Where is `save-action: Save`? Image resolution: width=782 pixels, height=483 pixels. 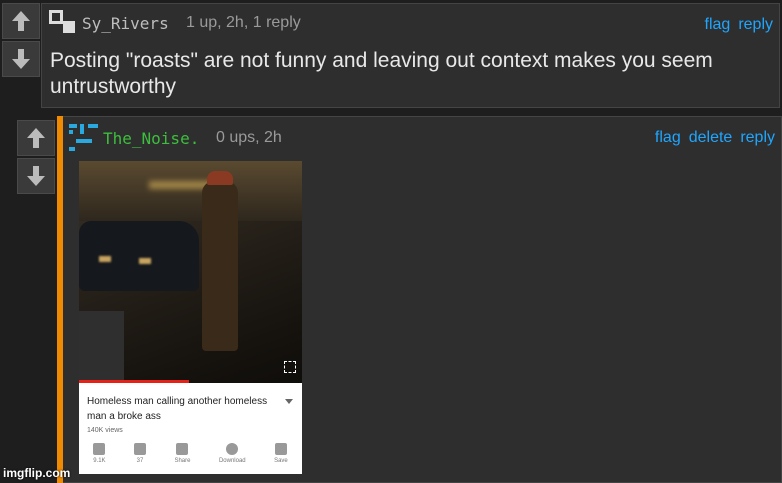
save-action: Save is located at coordinates (281, 453).